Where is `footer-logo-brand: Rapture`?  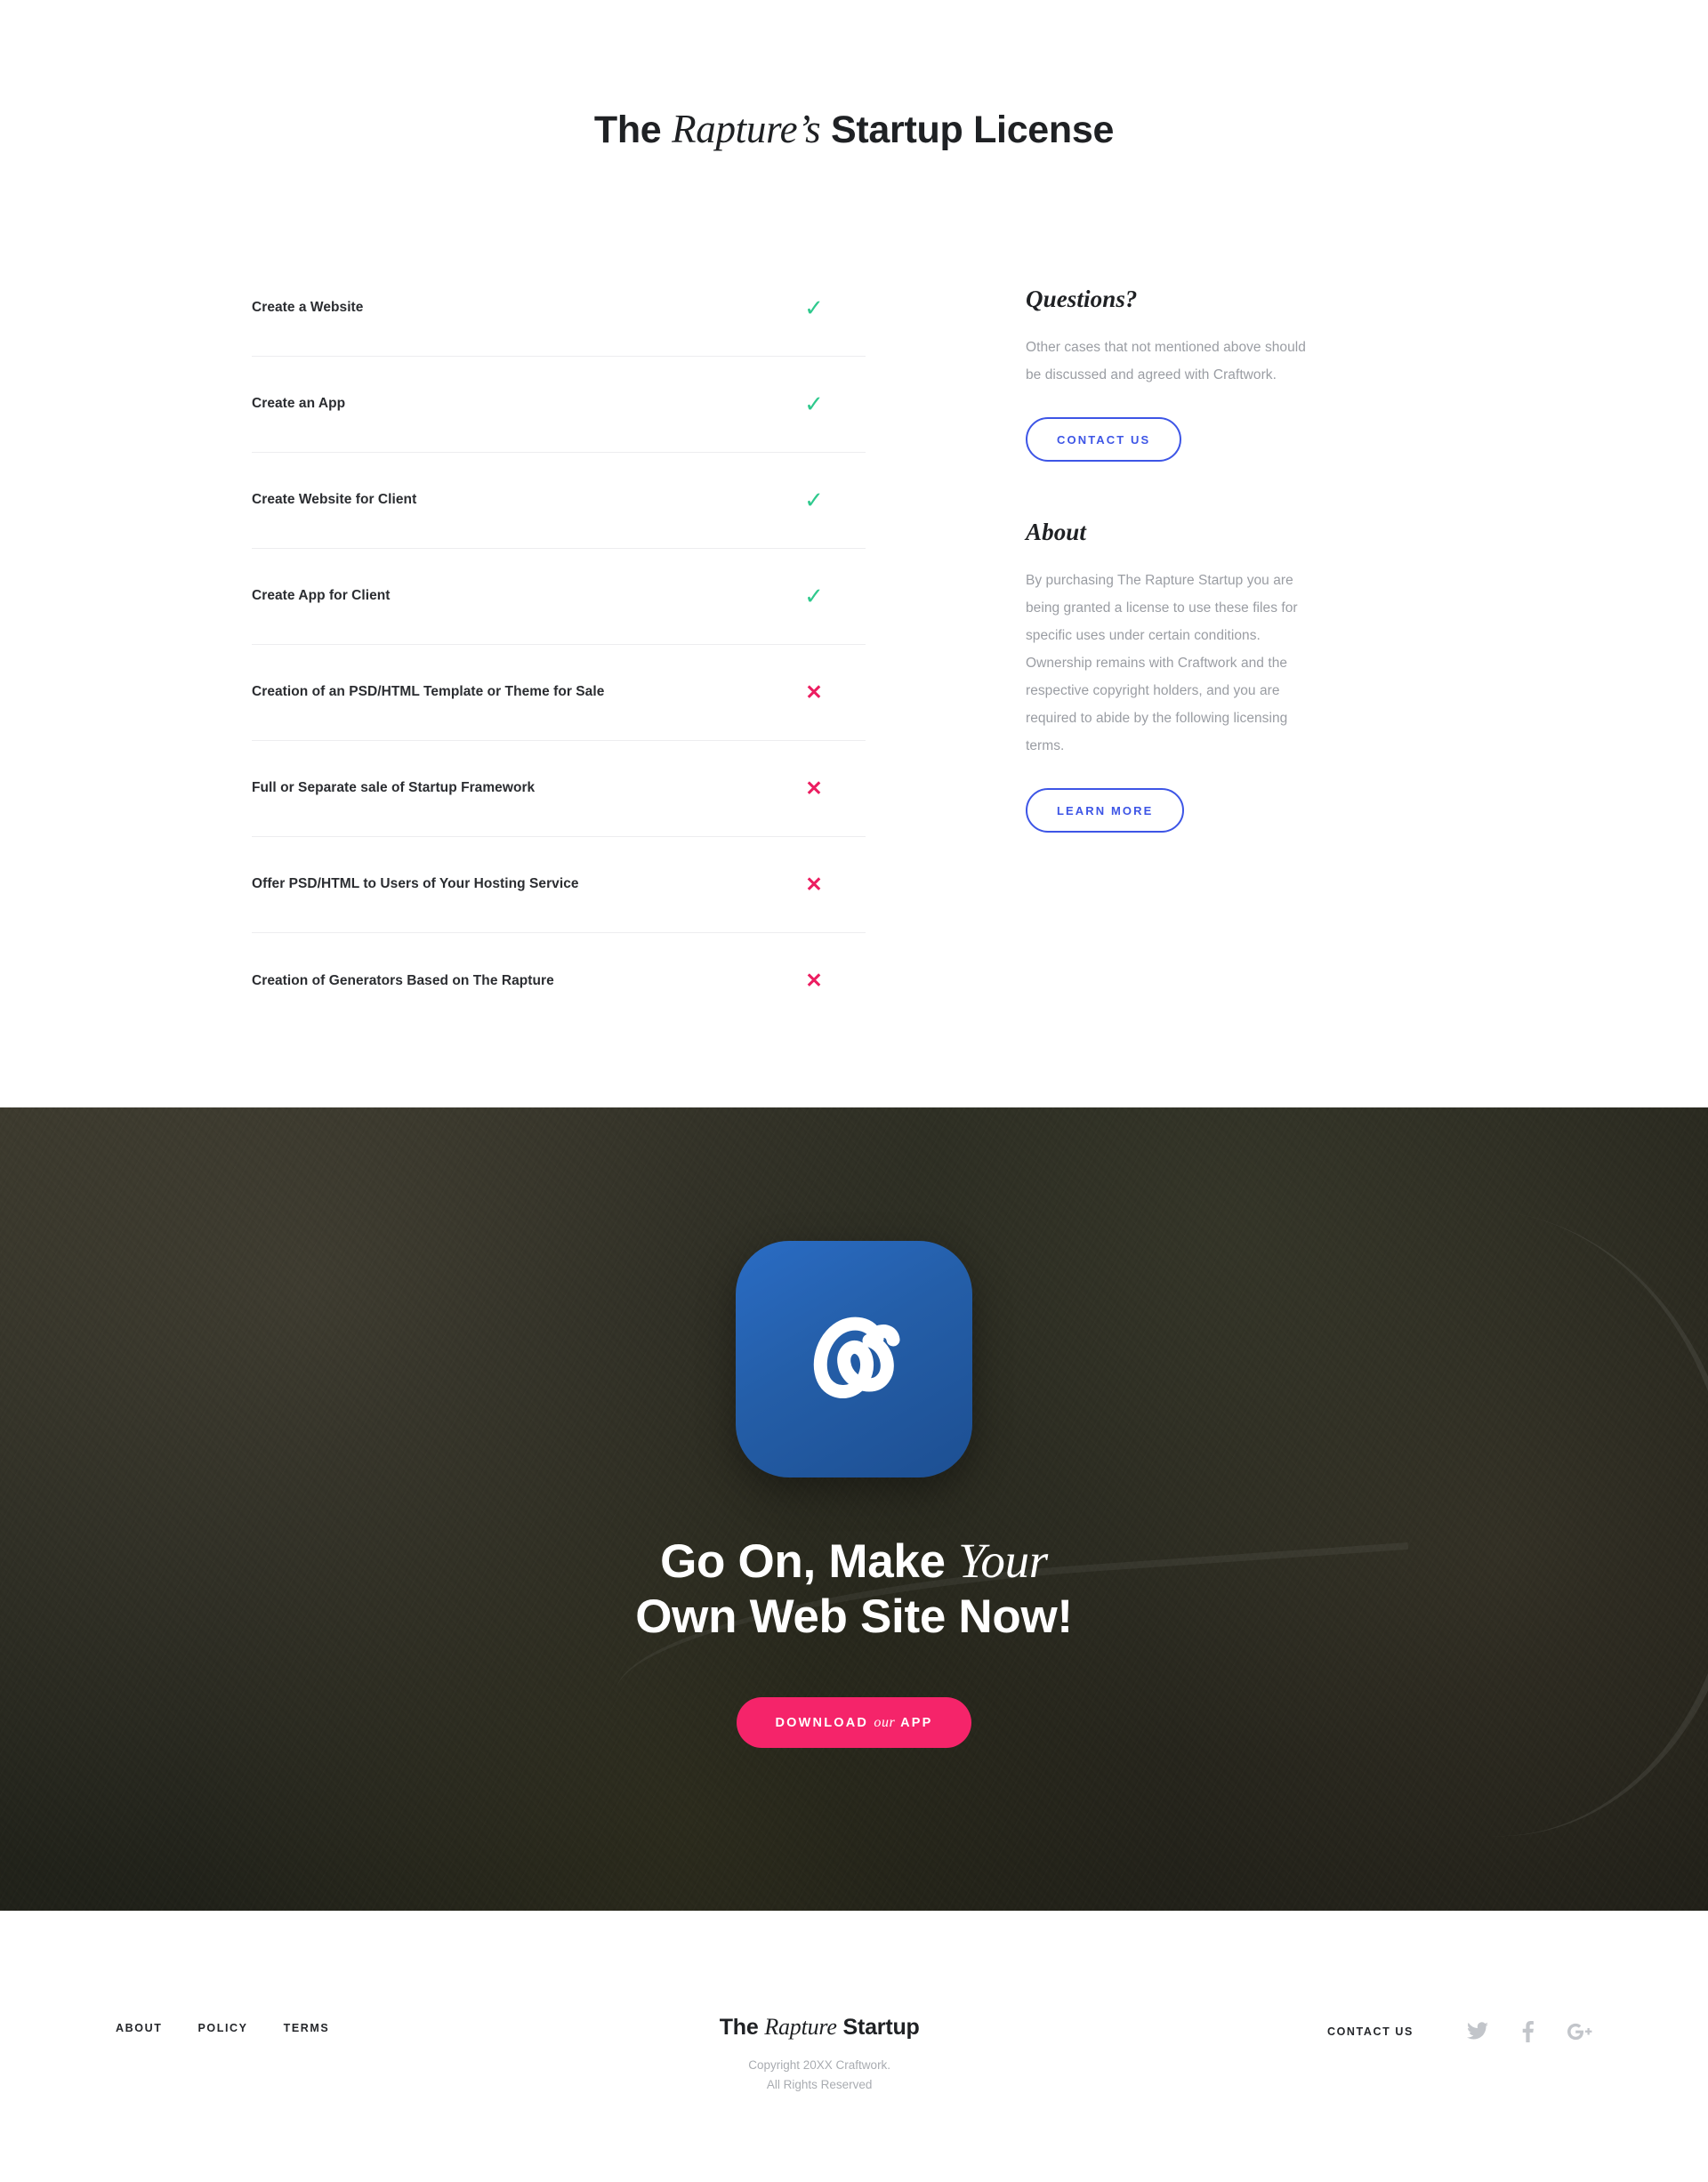
footer-logo-brand: Rapture is located at coordinates (800, 2027).